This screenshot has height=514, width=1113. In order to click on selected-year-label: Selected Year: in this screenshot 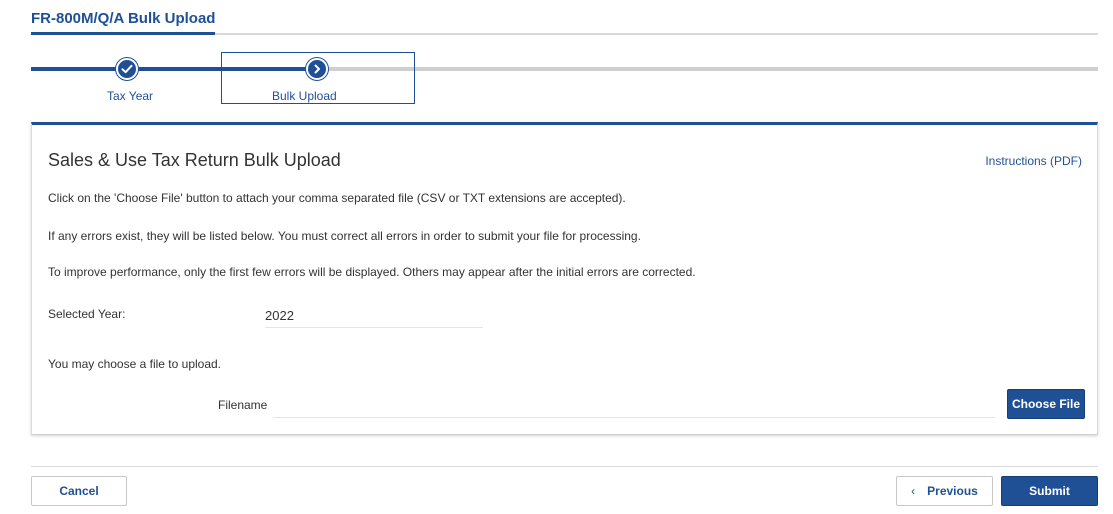, I will do `click(87, 314)`.